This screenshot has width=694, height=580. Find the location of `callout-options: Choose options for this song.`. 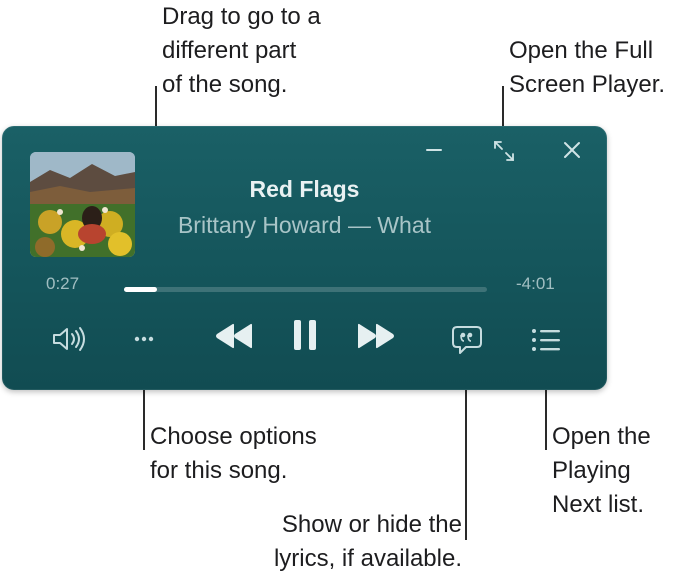

callout-options: Choose options for this song. is located at coordinates (233, 454).